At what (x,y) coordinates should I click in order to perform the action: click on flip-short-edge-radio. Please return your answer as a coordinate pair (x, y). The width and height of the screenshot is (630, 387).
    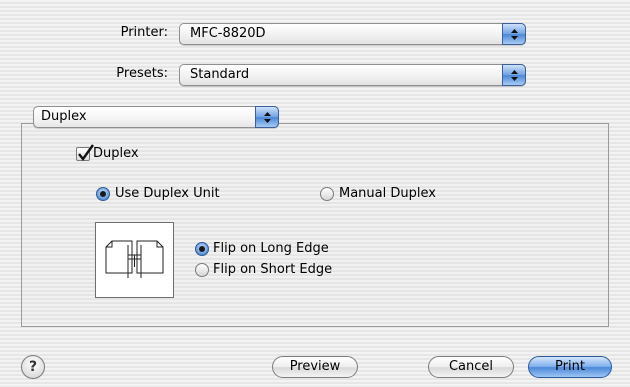
    Looking at the image, I should click on (202, 270).